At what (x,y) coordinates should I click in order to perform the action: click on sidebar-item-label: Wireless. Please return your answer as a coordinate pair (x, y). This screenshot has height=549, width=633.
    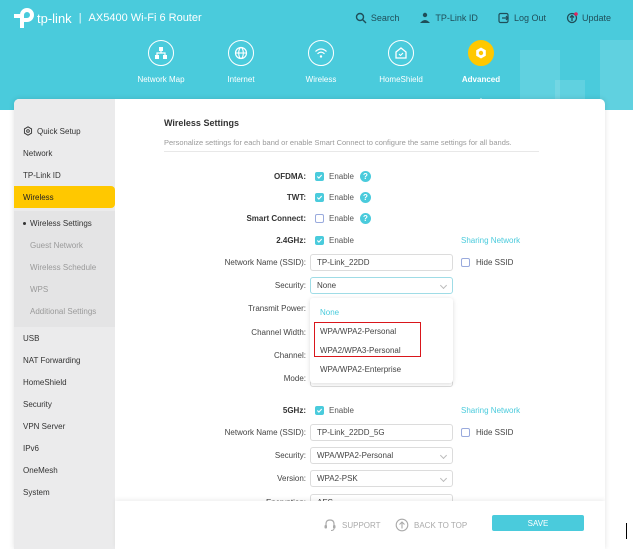
    Looking at the image, I should click on (38, 197).